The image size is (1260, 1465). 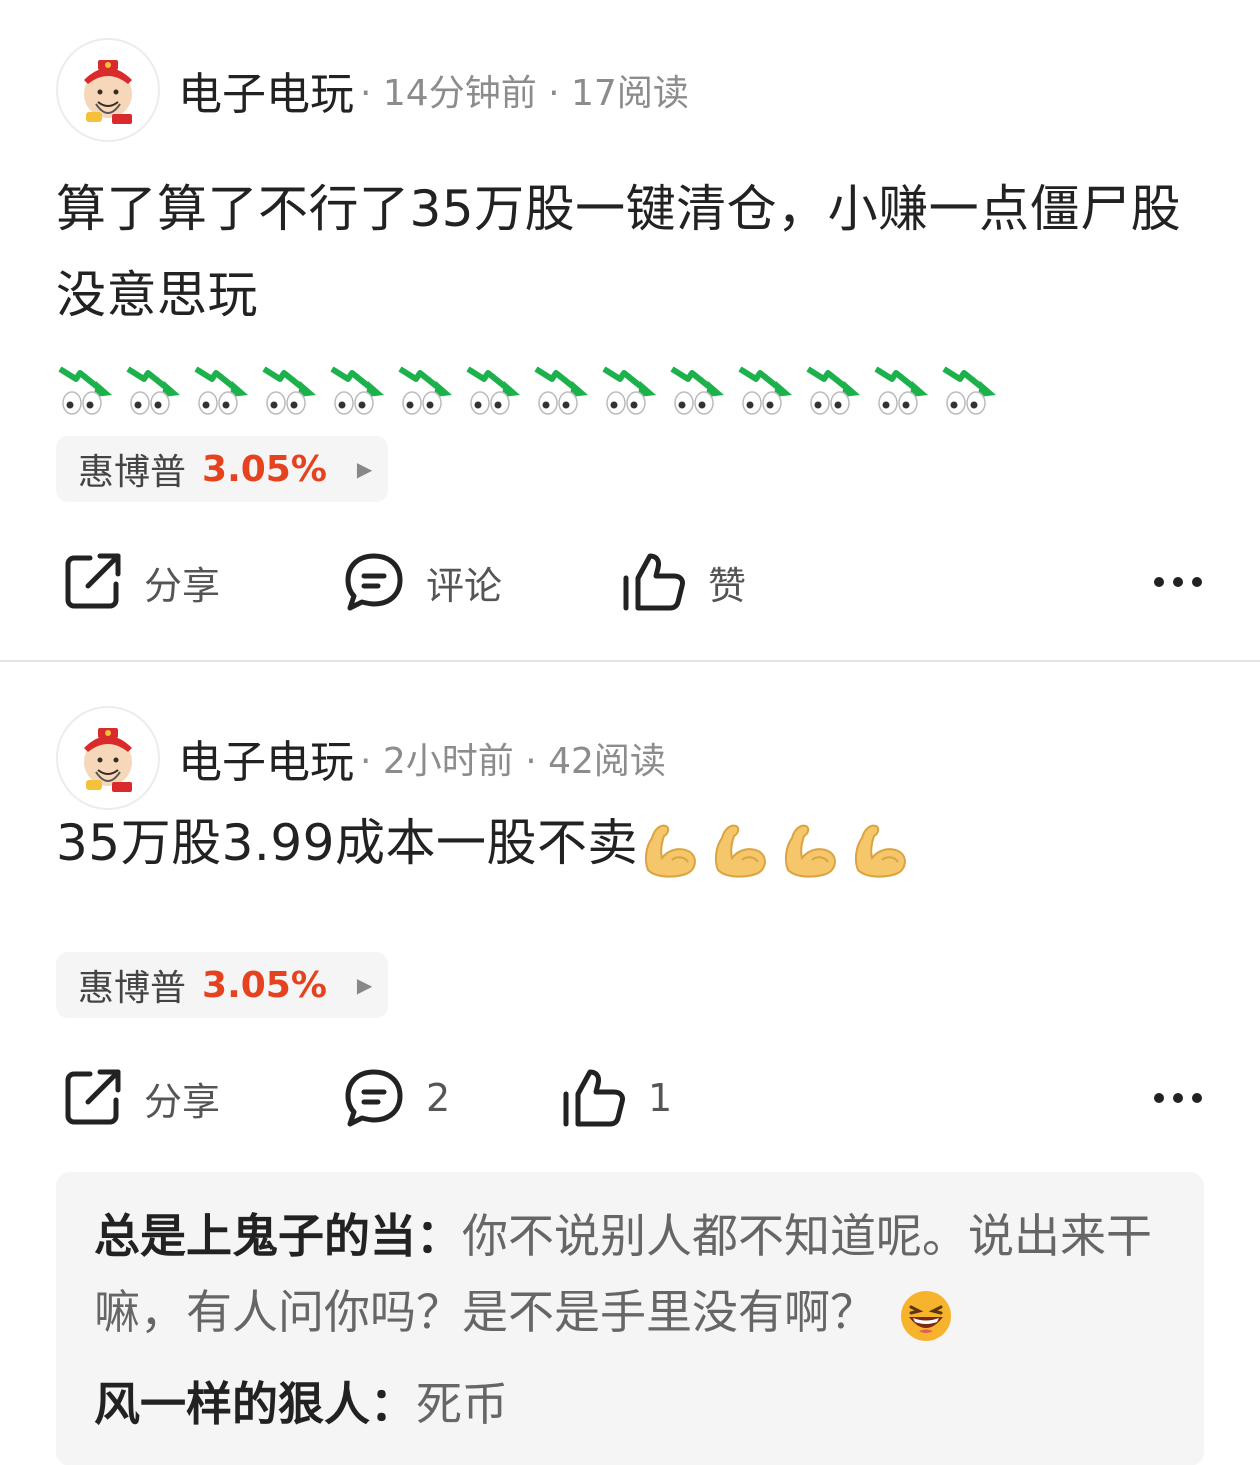 I want to click on like-label: 赞, so click(x=727, y=585).